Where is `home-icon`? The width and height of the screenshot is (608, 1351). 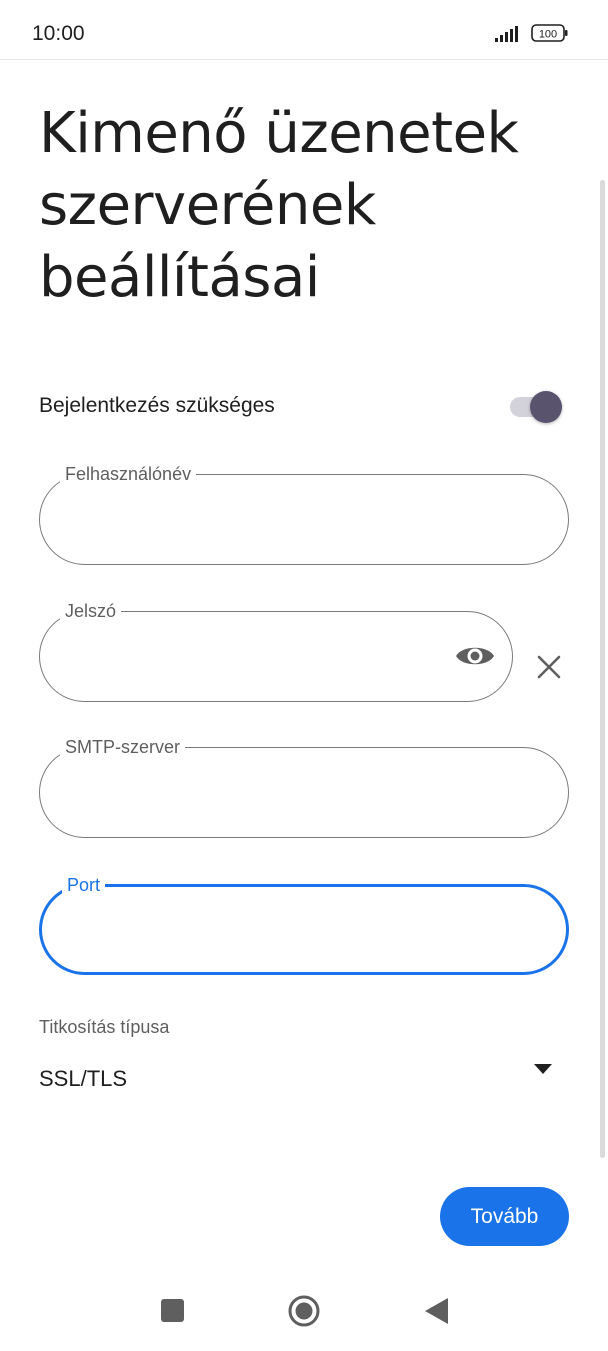 home-icon is located at coordinates (304, 1311).